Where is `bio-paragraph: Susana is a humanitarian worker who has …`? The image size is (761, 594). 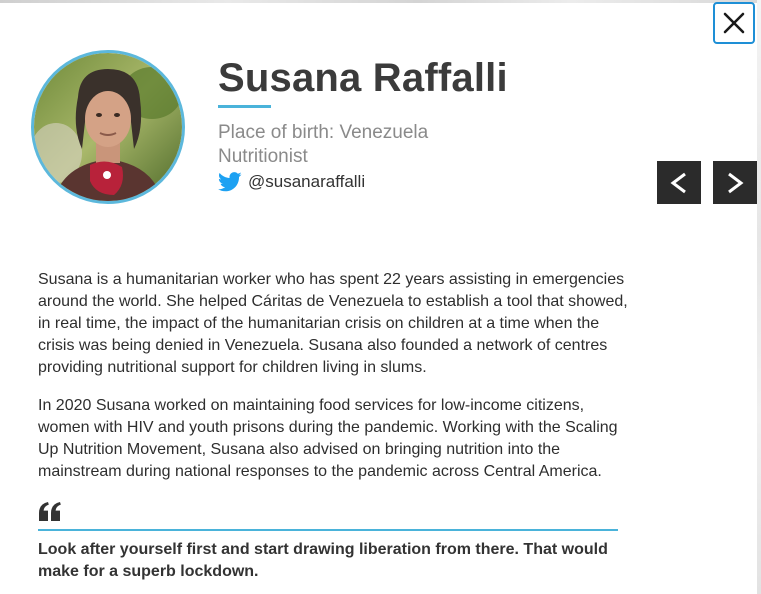 bio-paragraph: Susana is a humanitarian worker who has … is located at coordinates (333, 323).